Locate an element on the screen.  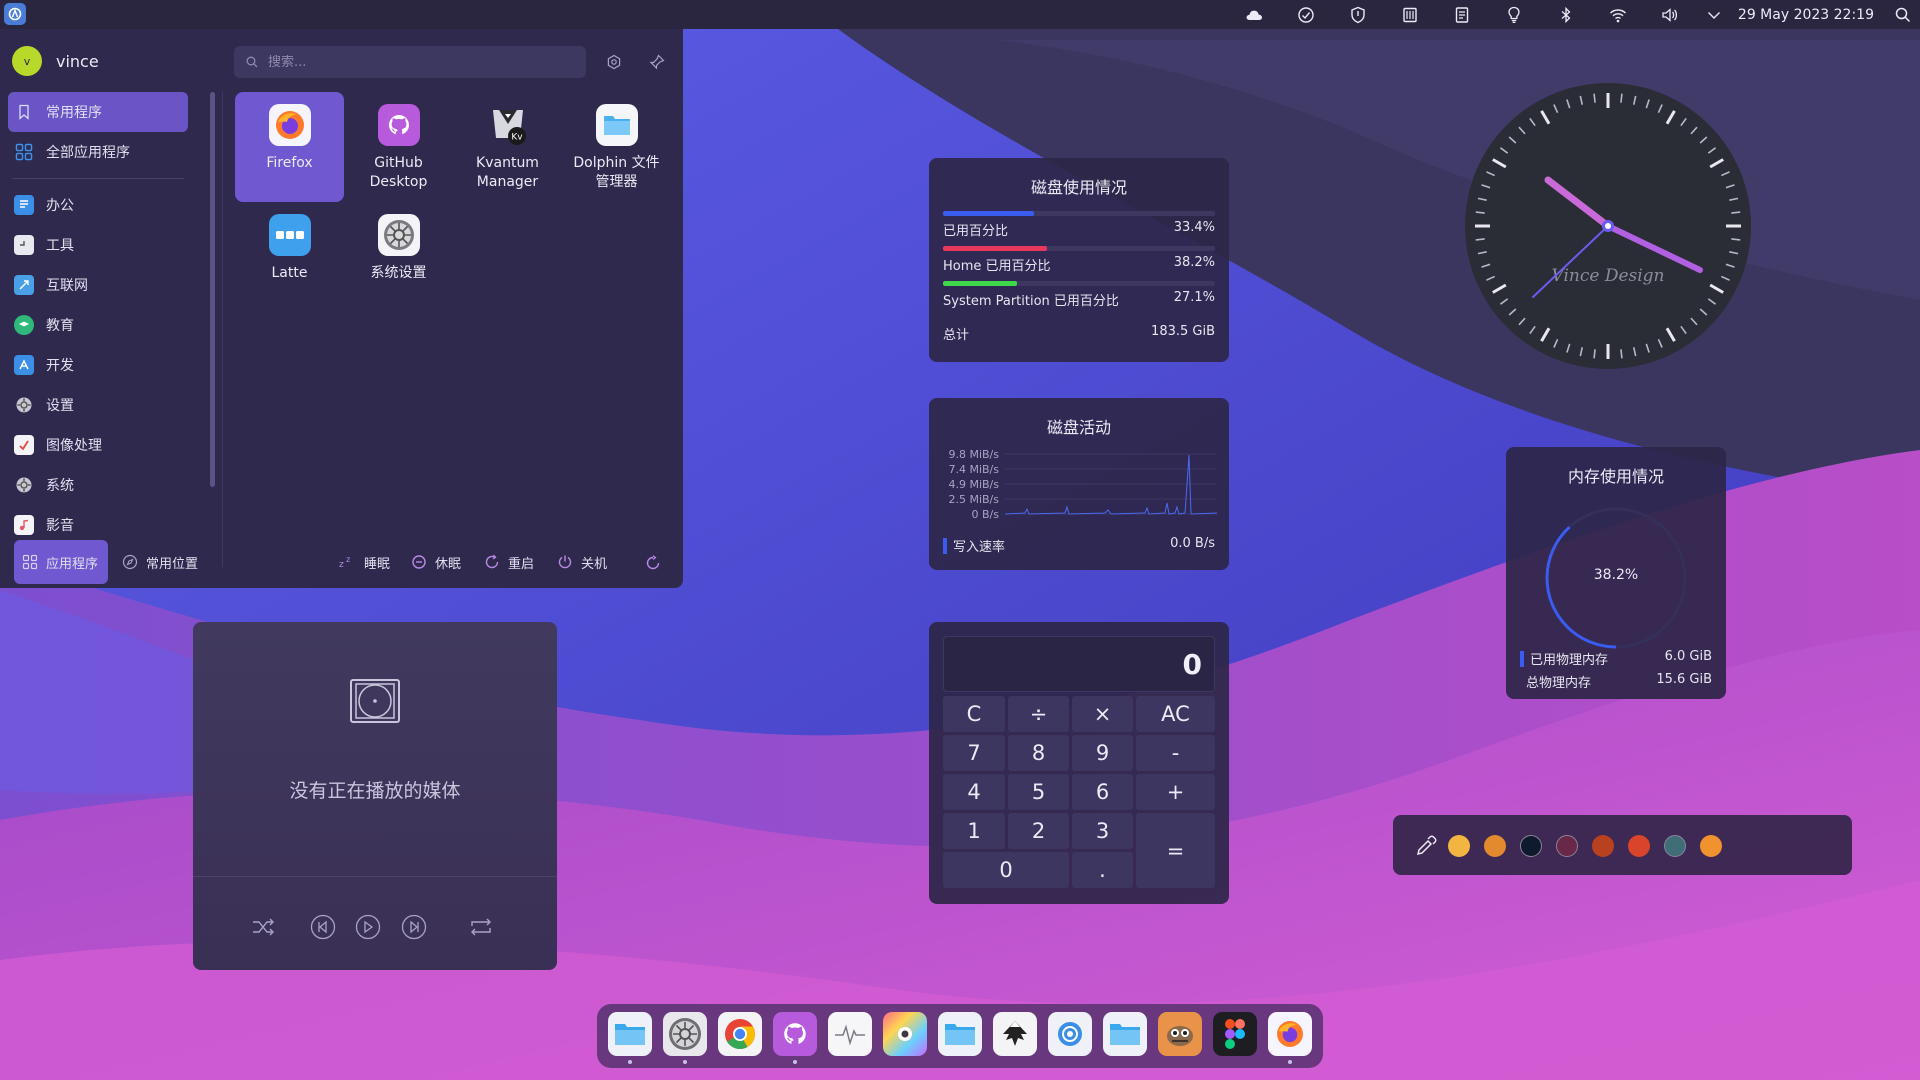
footer-places-button: 常用位置 is located at coordinates (160, 562).